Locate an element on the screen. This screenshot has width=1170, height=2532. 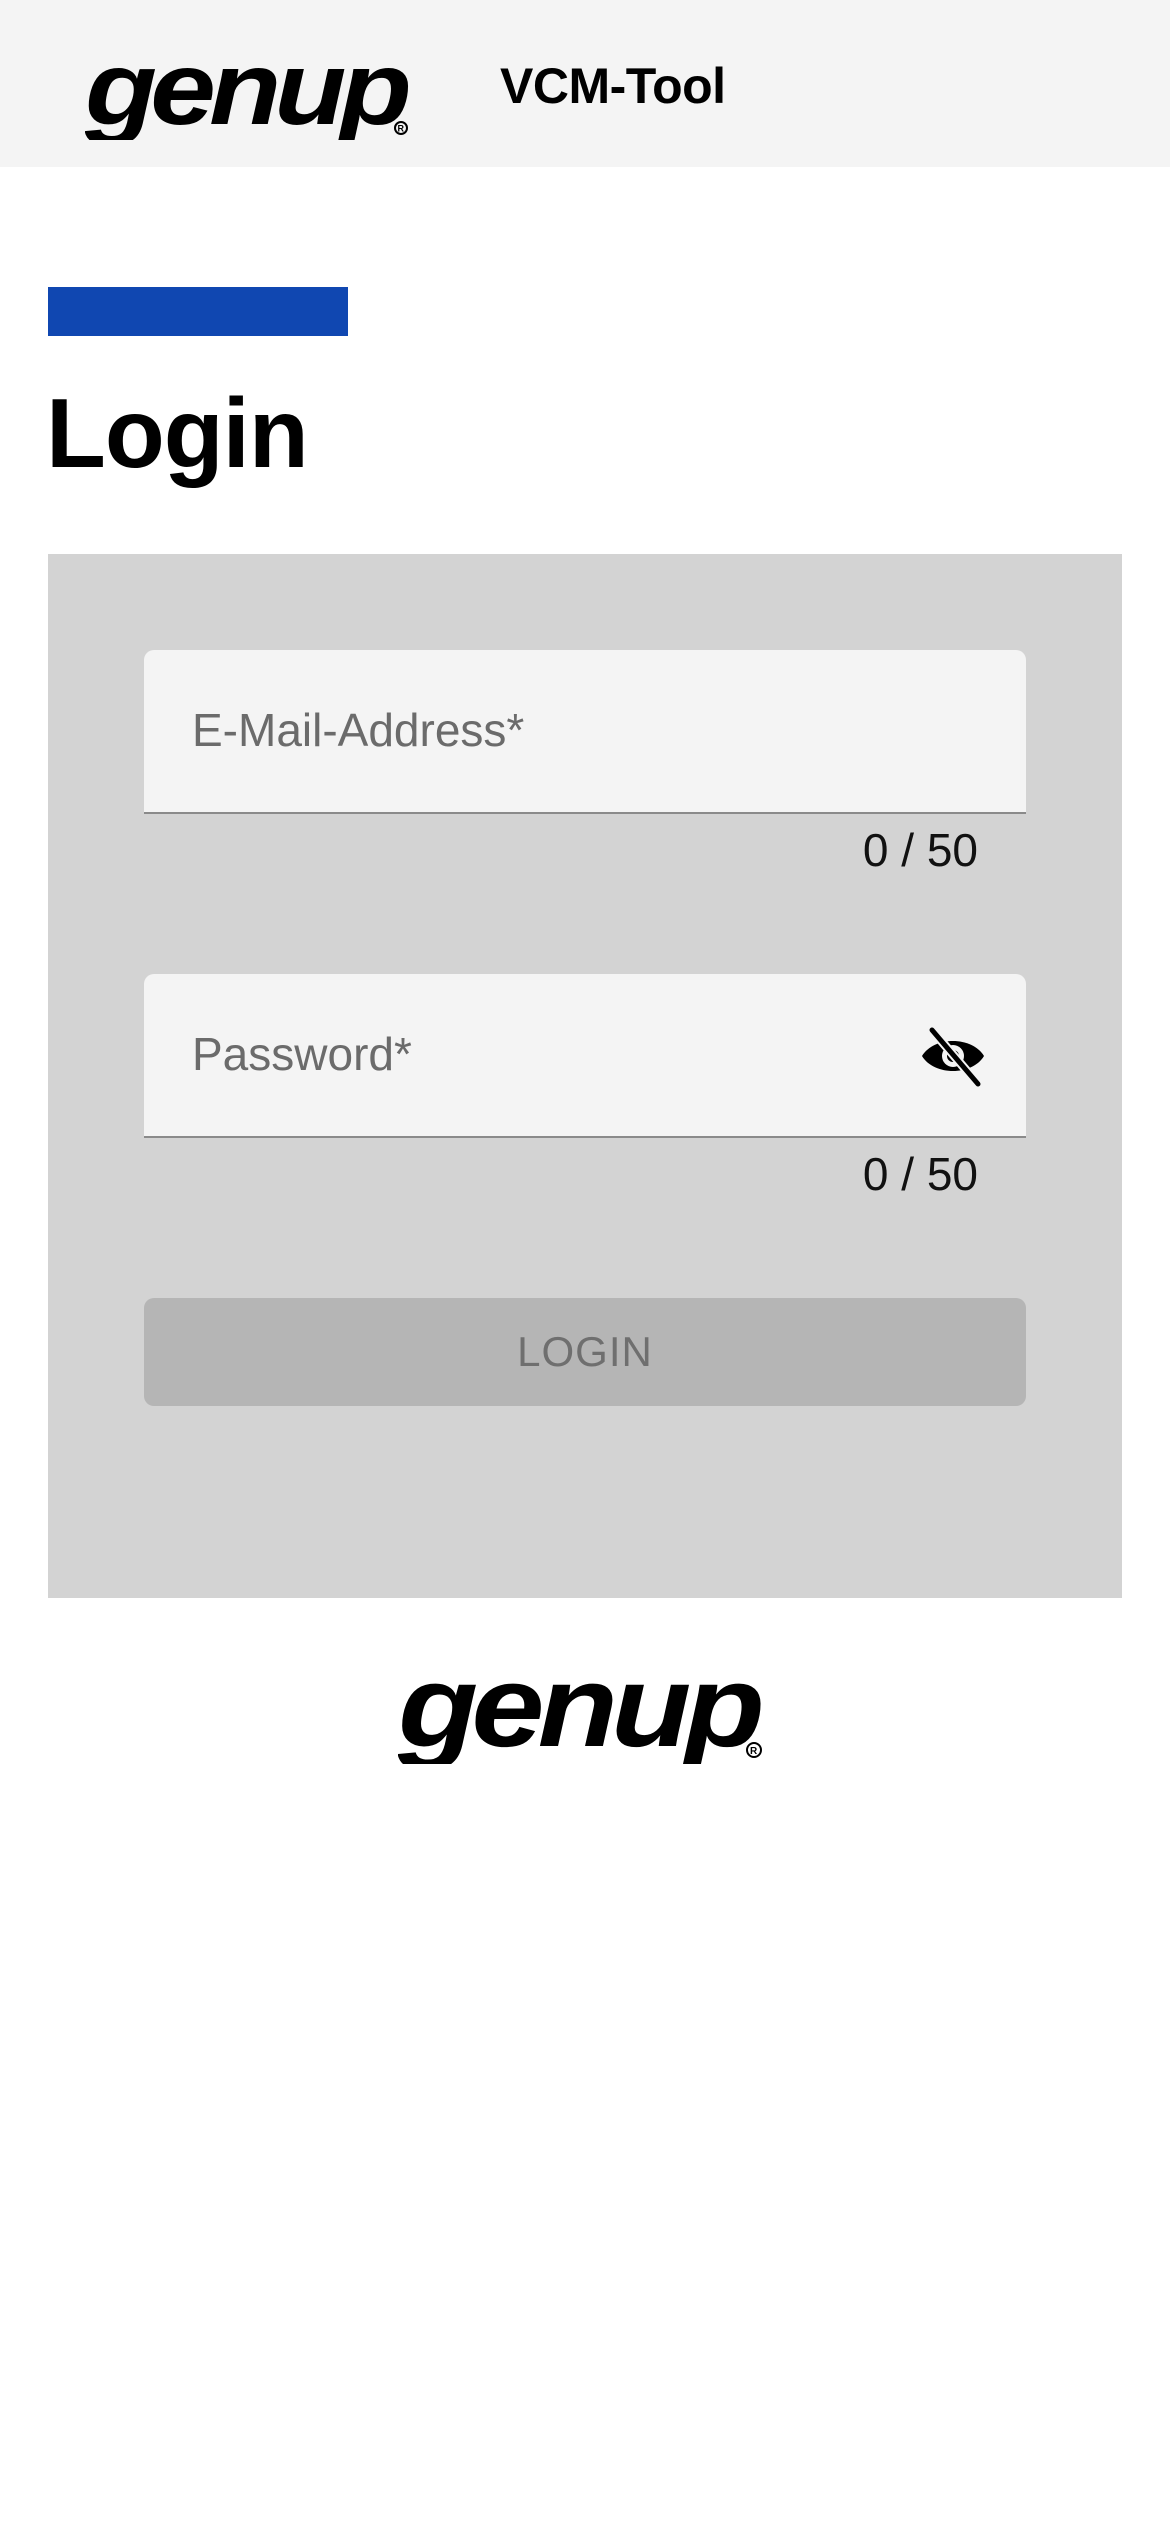
email-input is located at coordinates (542, 730).